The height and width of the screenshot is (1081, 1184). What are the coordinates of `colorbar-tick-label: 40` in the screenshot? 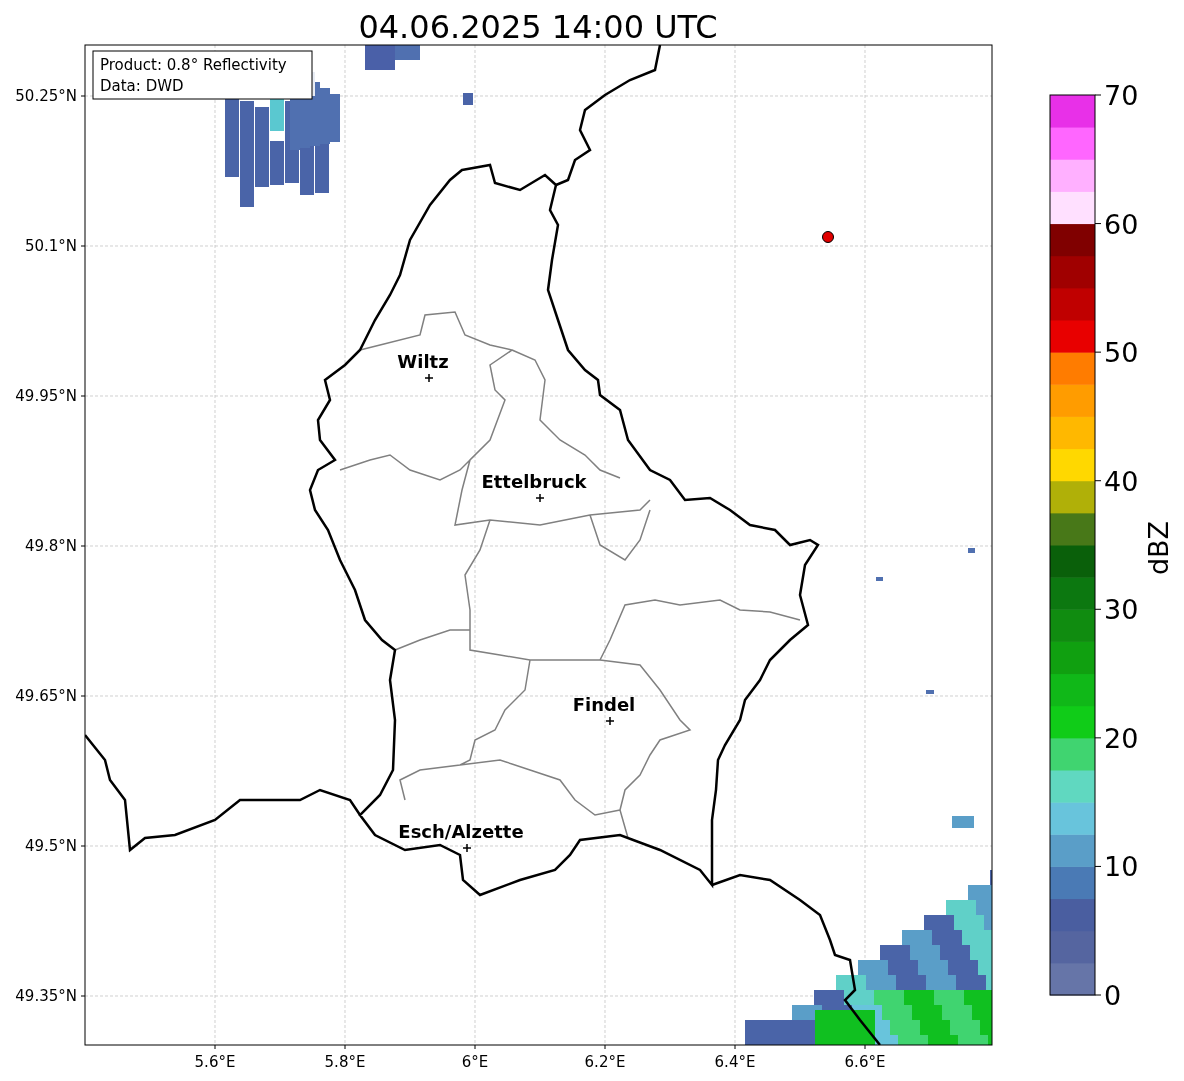 It's located at (1121, 481).